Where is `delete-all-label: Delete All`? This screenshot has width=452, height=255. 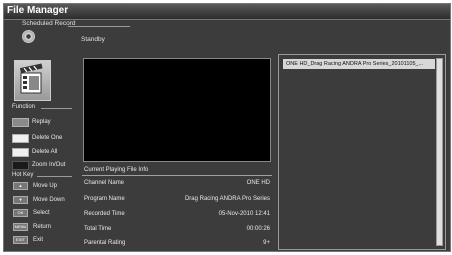 delete-all-label: Delete All is located at coordinates (45, 152).